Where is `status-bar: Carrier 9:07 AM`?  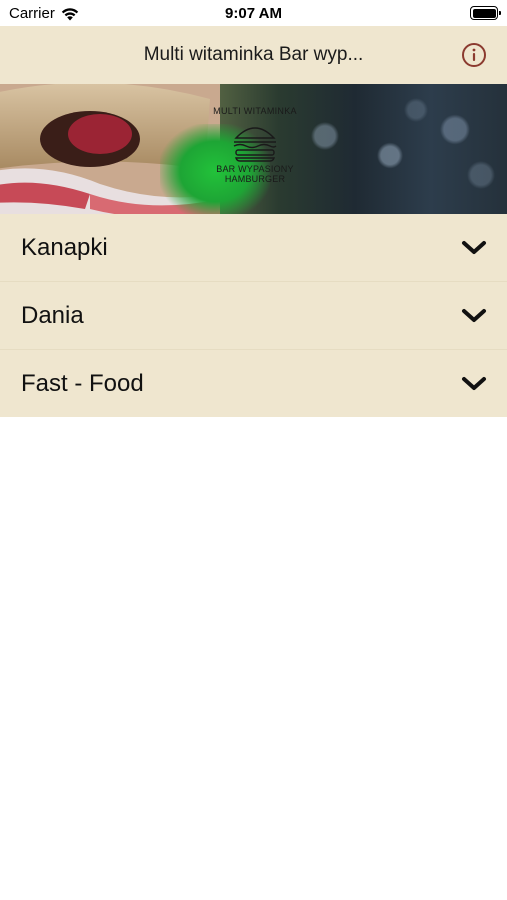
status-bar: Carrier 9:07 AM is located at coordinates (253, 13).